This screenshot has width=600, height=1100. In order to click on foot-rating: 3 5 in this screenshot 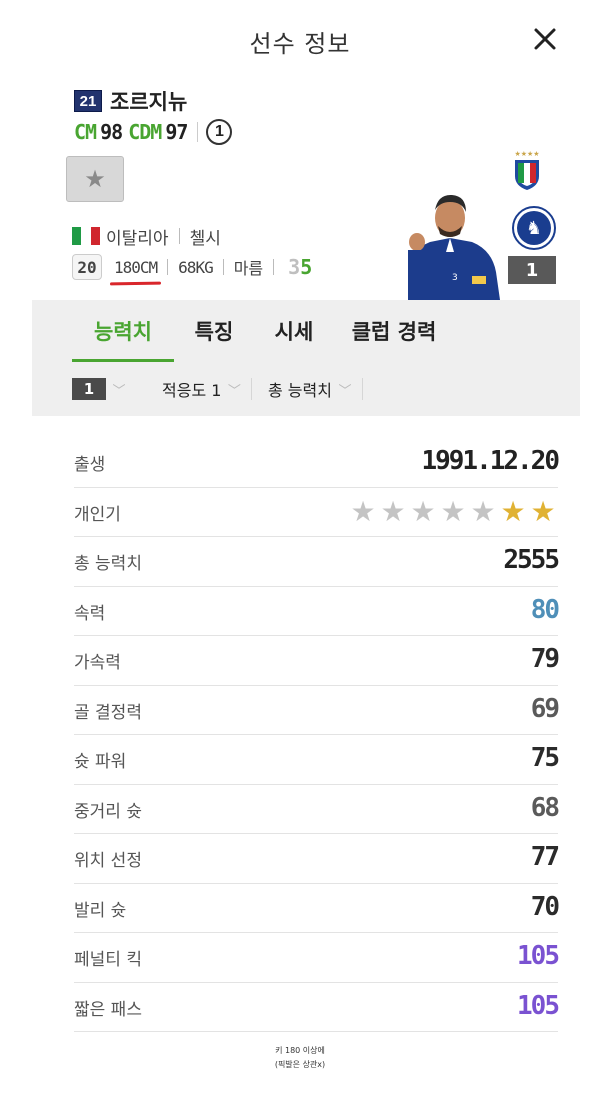, I will do `click(300, 267)`.